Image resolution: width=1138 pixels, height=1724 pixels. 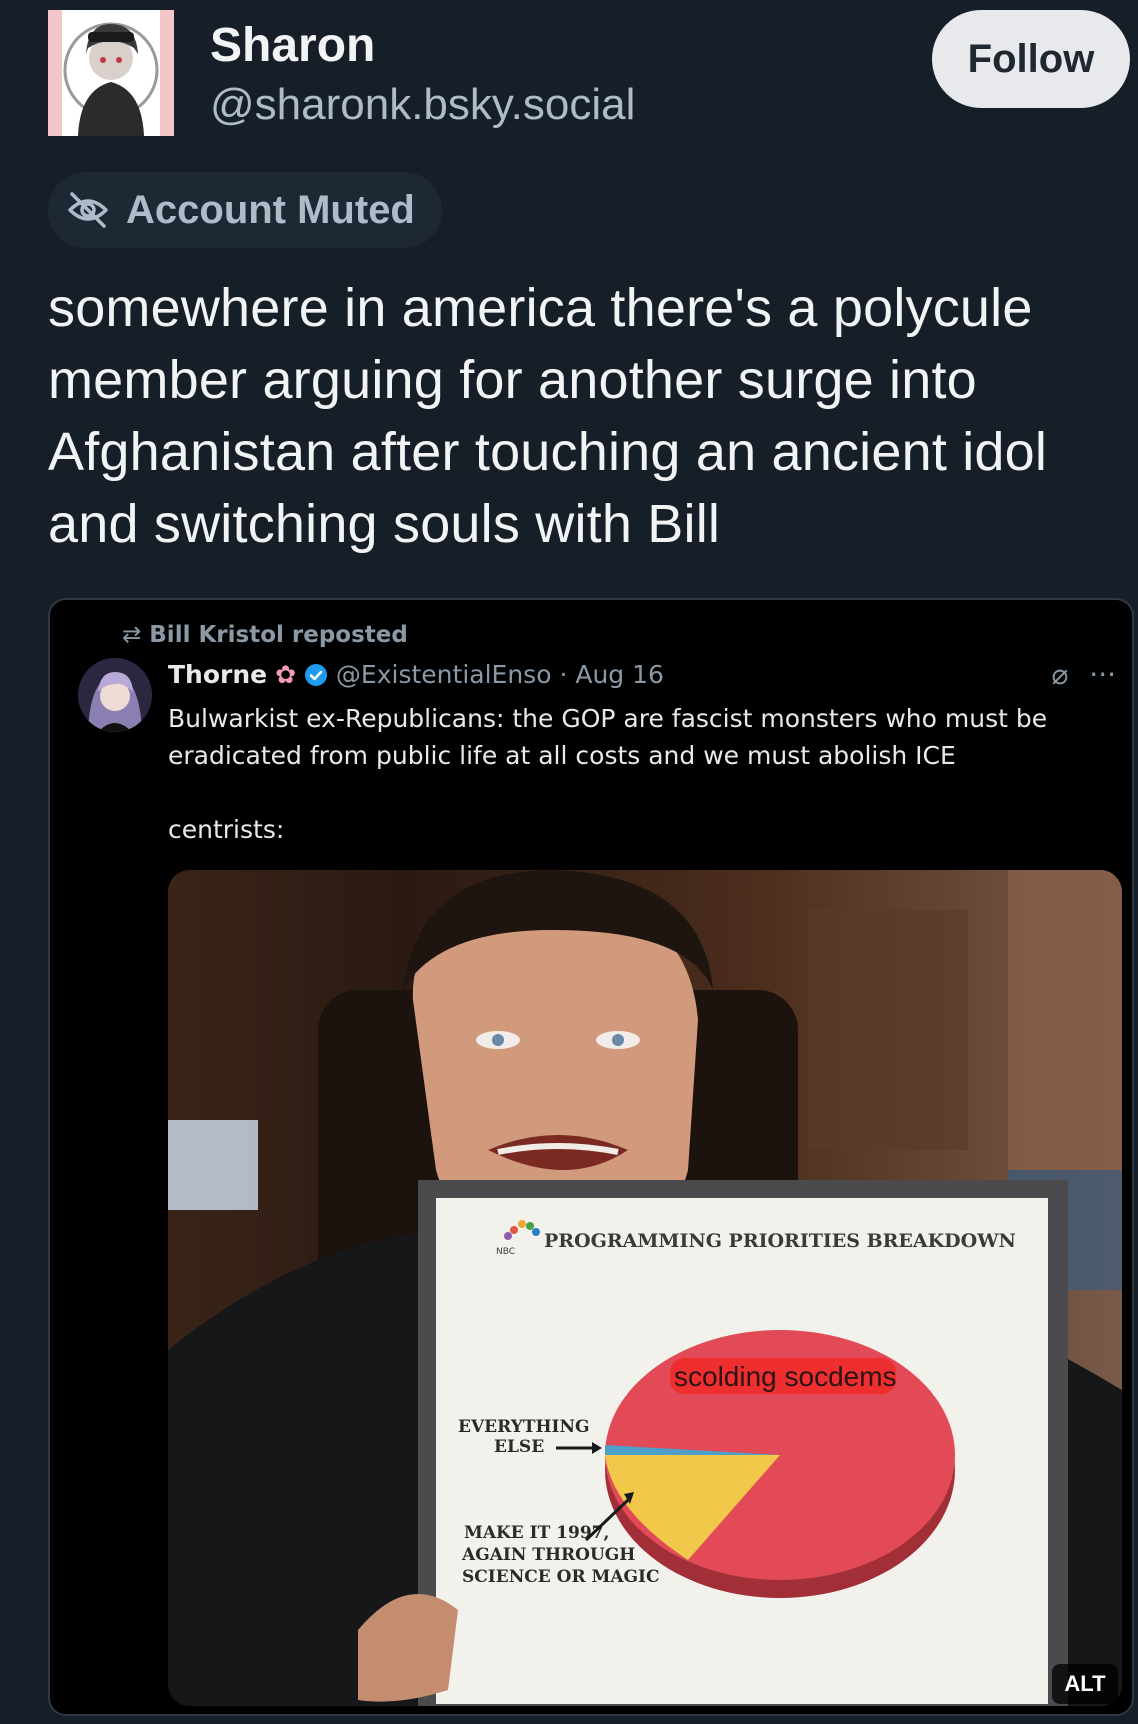 What do you see at coordinates (780, 1241) in the screenshot?
I see `chart-title: PROGRAMMING PRIORITIES BREAKDOWN` at bounding box center [780, 1241].